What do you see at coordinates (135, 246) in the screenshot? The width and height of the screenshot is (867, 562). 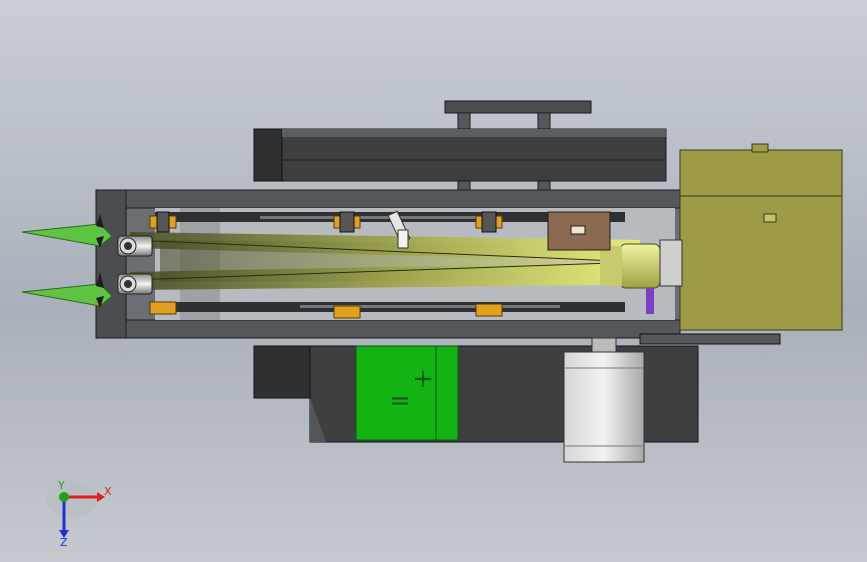 I see `front-roller-top` at bounding box center [135, 246].